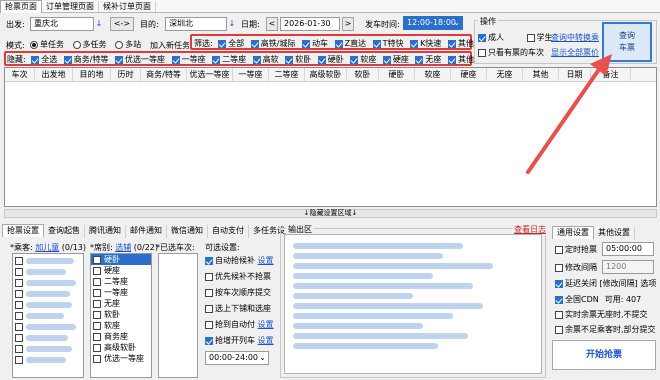  What do you see at coordinates (126, 74) in the screenshot?
I see `col-duration: 历时` at bounding box center [126, 74].